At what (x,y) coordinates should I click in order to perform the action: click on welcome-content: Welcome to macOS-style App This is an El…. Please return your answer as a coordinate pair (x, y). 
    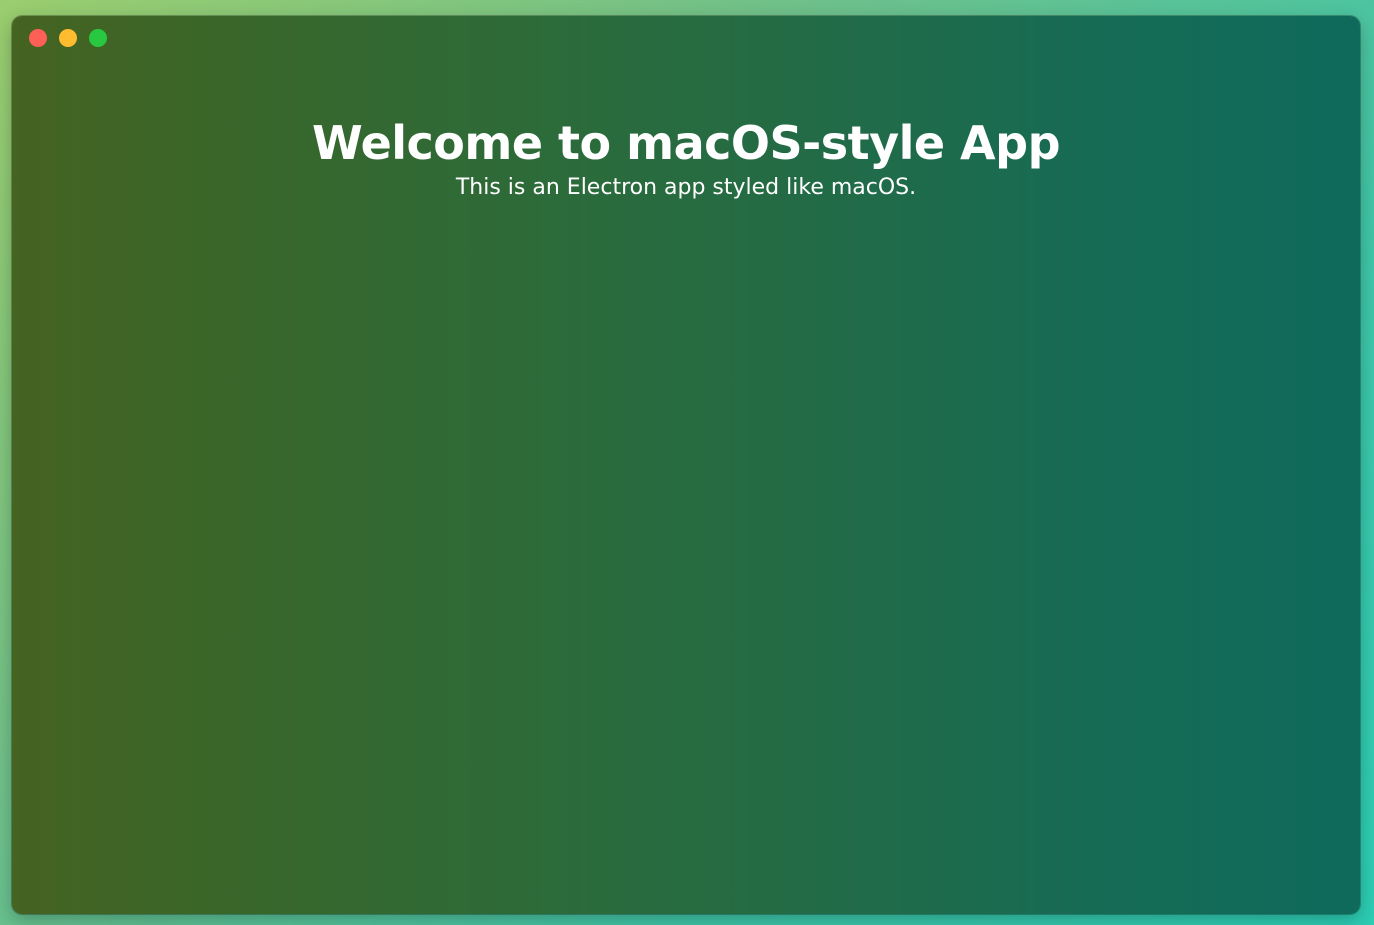
    Looking at the image, I should click on (686, 159).